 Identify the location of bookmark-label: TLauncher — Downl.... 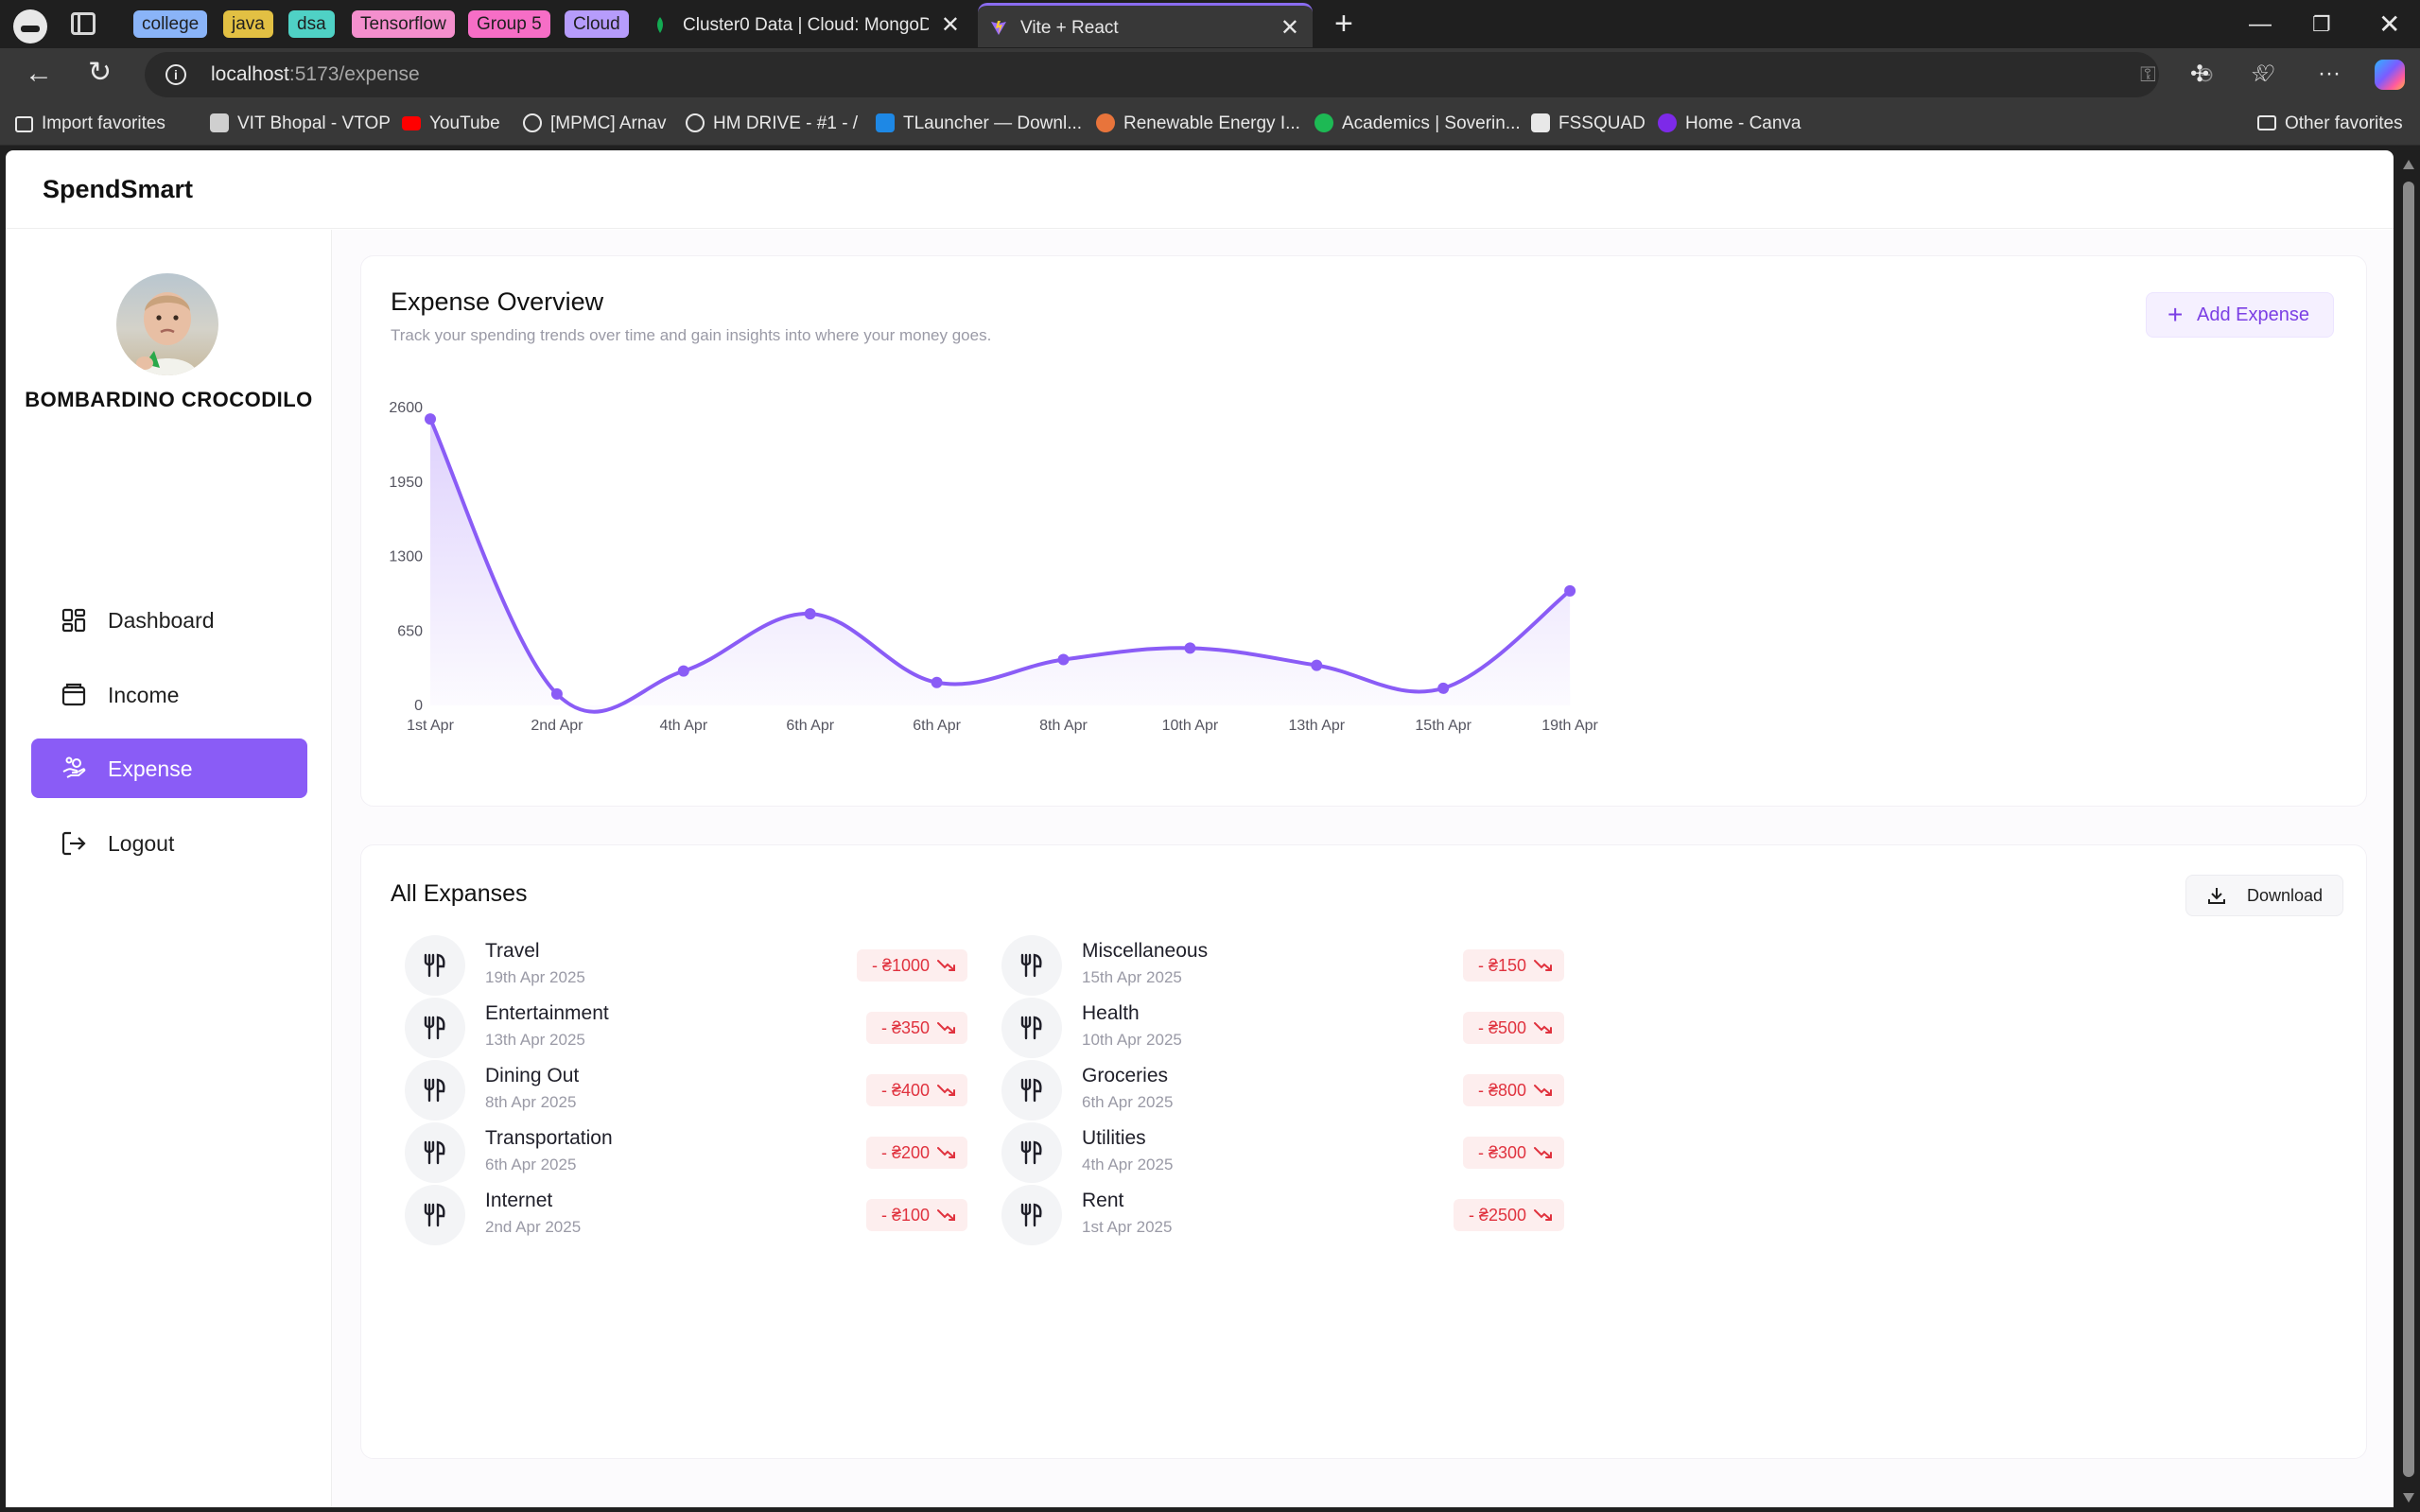
(993, 123).